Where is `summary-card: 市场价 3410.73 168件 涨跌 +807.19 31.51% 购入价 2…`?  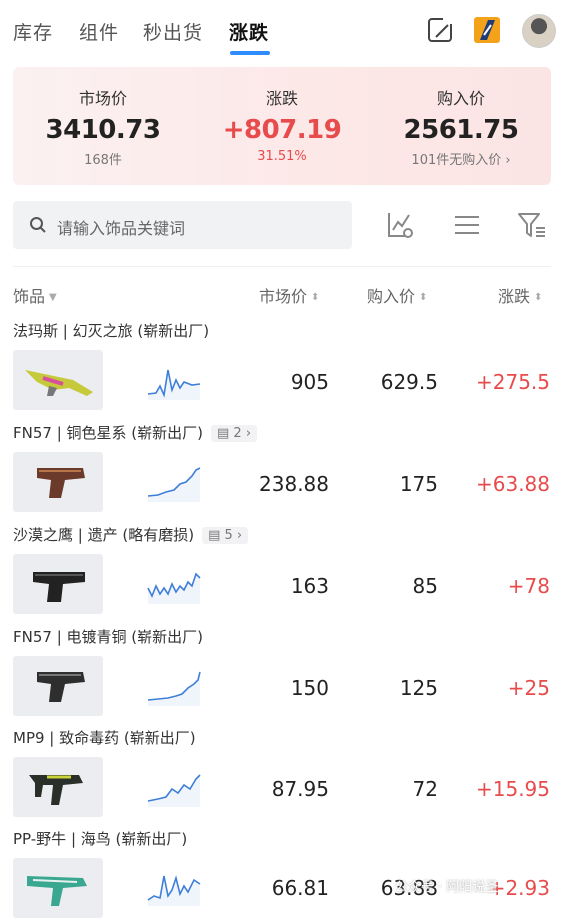 summary-card: 市场价 3410.73 168件 涨跌 +807.19 31.51% 购入价 2… is located at coordinates (282, 126).